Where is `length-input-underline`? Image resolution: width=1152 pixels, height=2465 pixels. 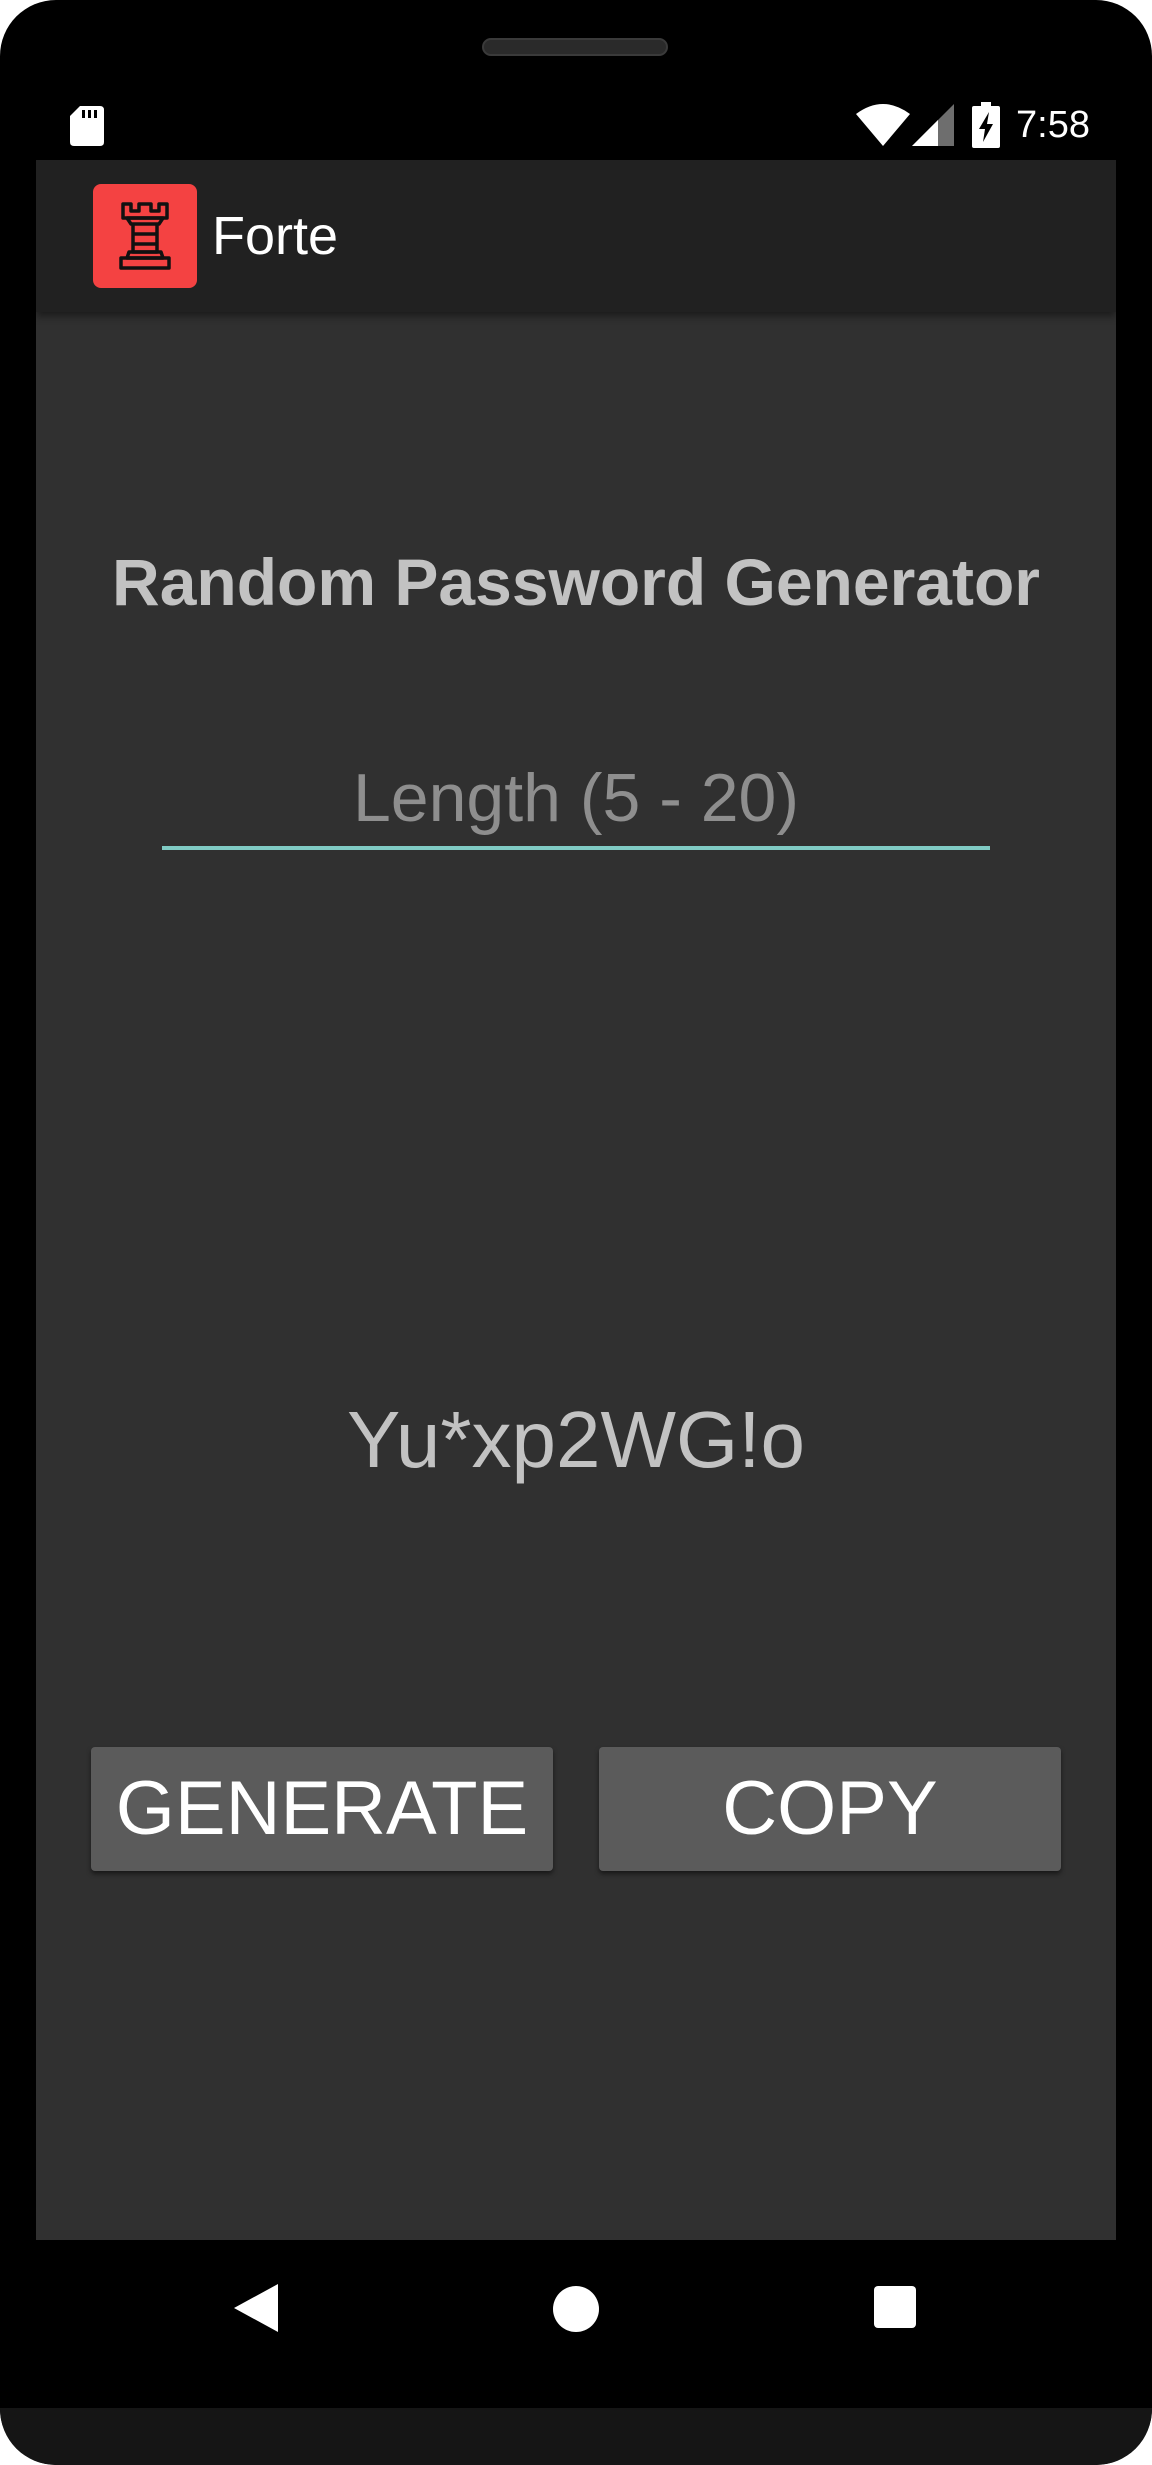 length-input-underline is located at coordinates (576, 848).